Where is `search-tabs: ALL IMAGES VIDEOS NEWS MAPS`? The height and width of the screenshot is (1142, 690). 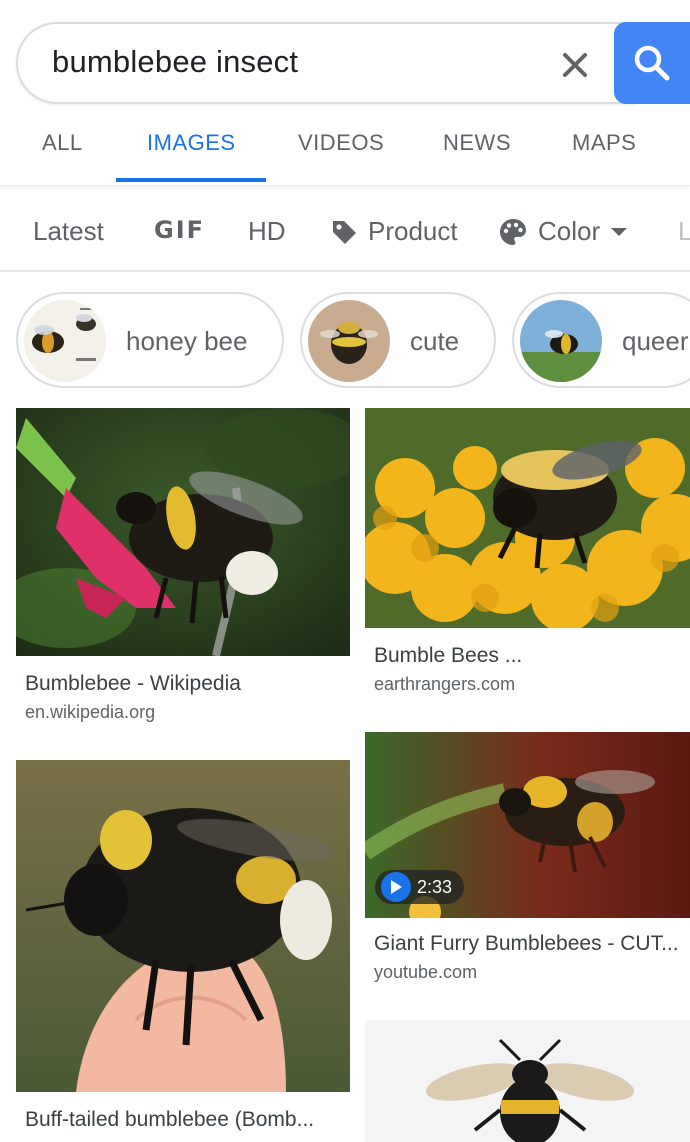 search-tabs: ALL IMAGES VIDEOS NEWS MAPS is located at coordinates (345, 148).